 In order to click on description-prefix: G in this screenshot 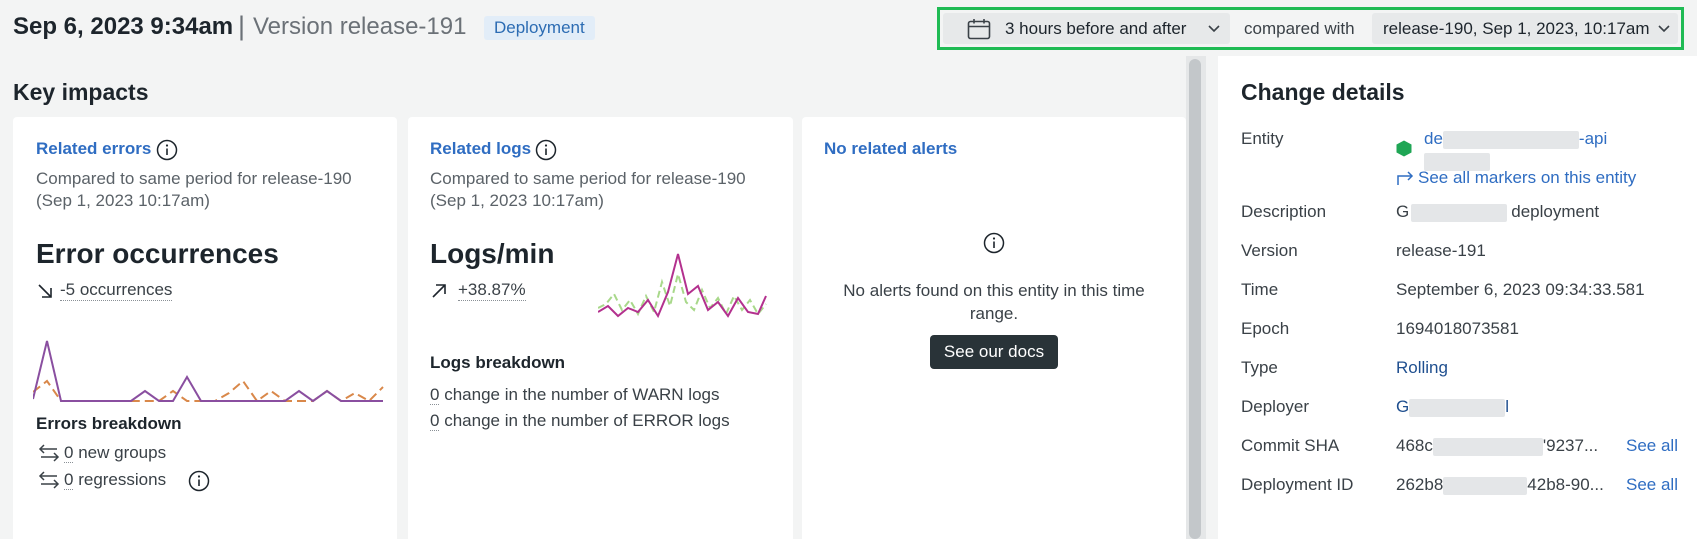, I will do `click(1403, 211)`.